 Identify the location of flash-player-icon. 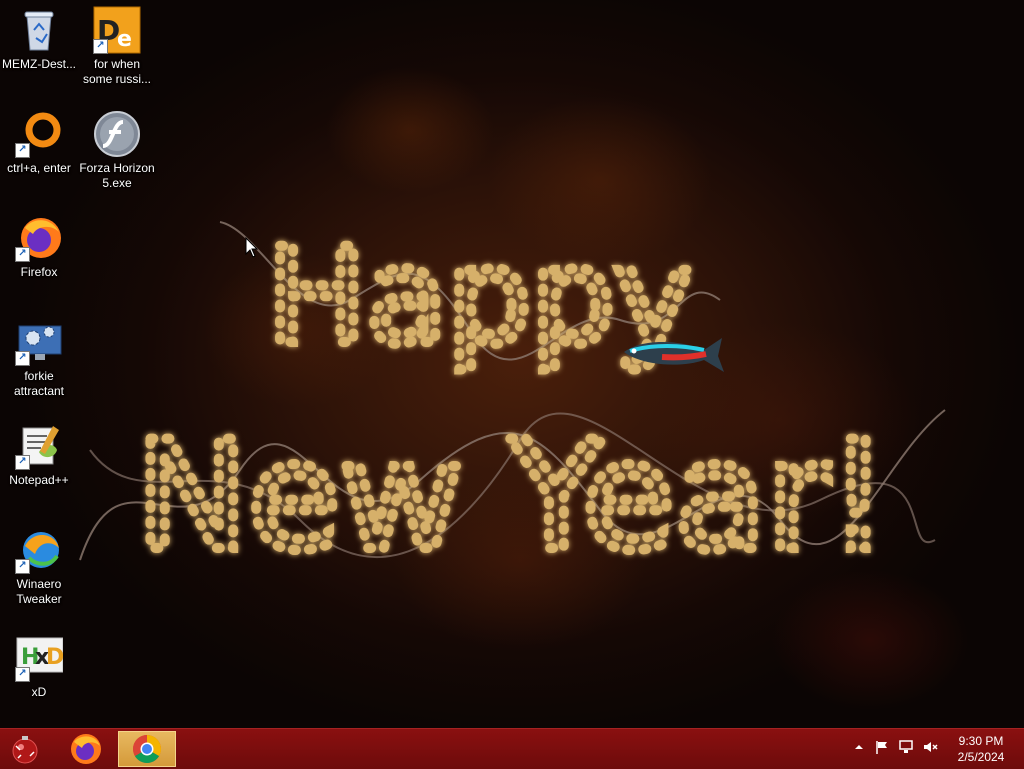
(117, 134).